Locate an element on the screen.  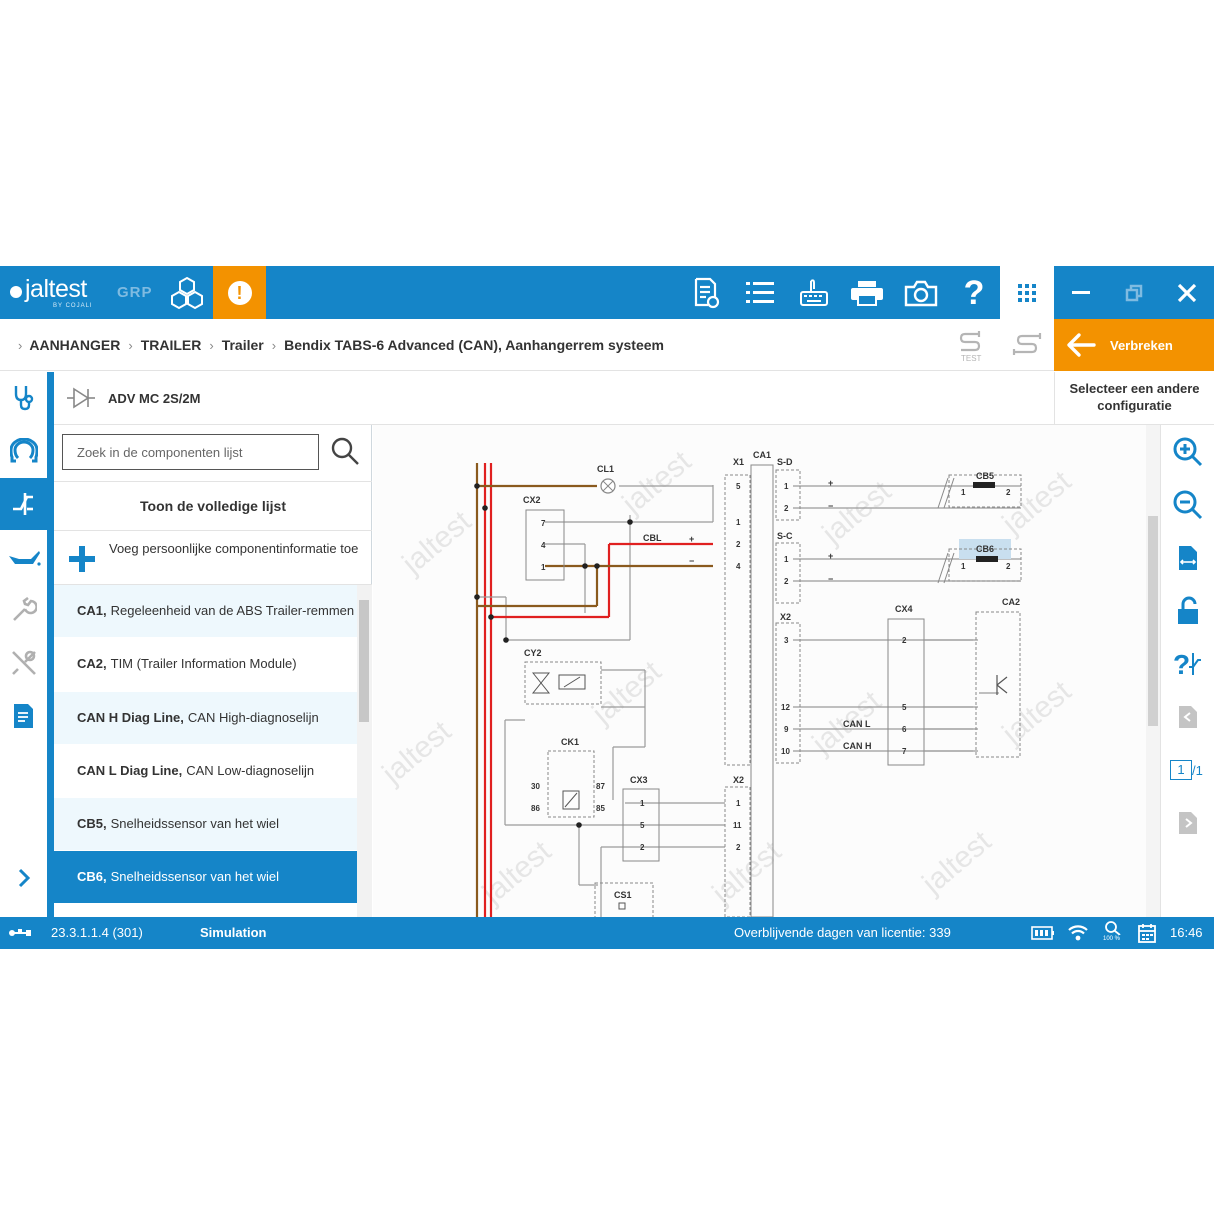
minimize-button is located at coordinates (1080, 292).